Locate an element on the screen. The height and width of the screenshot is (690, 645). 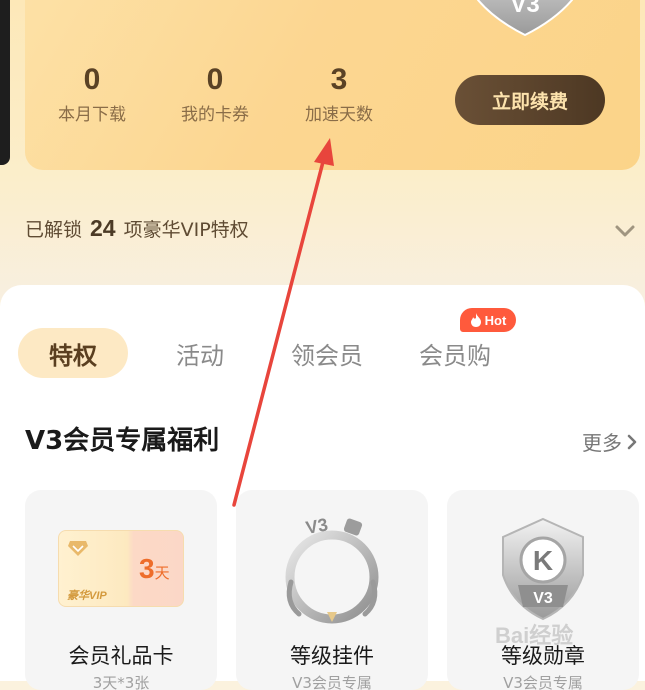
section-title: V3会员专属福利 is located at coordinates (122, 441).